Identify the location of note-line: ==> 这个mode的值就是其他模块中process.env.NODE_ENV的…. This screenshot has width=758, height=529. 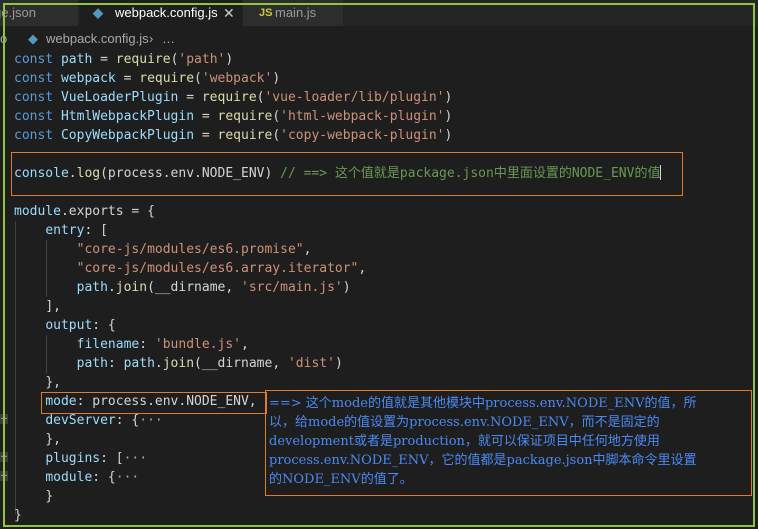
(483, 403).